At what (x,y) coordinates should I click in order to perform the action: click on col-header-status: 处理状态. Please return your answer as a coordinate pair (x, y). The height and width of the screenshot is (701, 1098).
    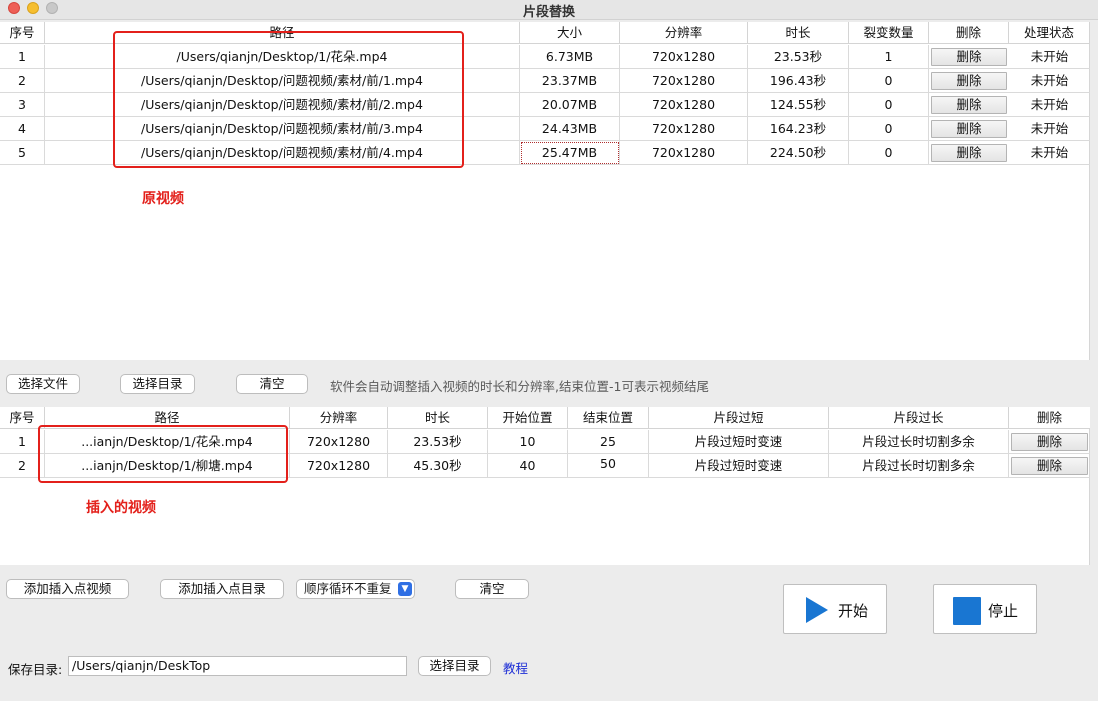
    Looking at the image, I should click on (1049, 33).